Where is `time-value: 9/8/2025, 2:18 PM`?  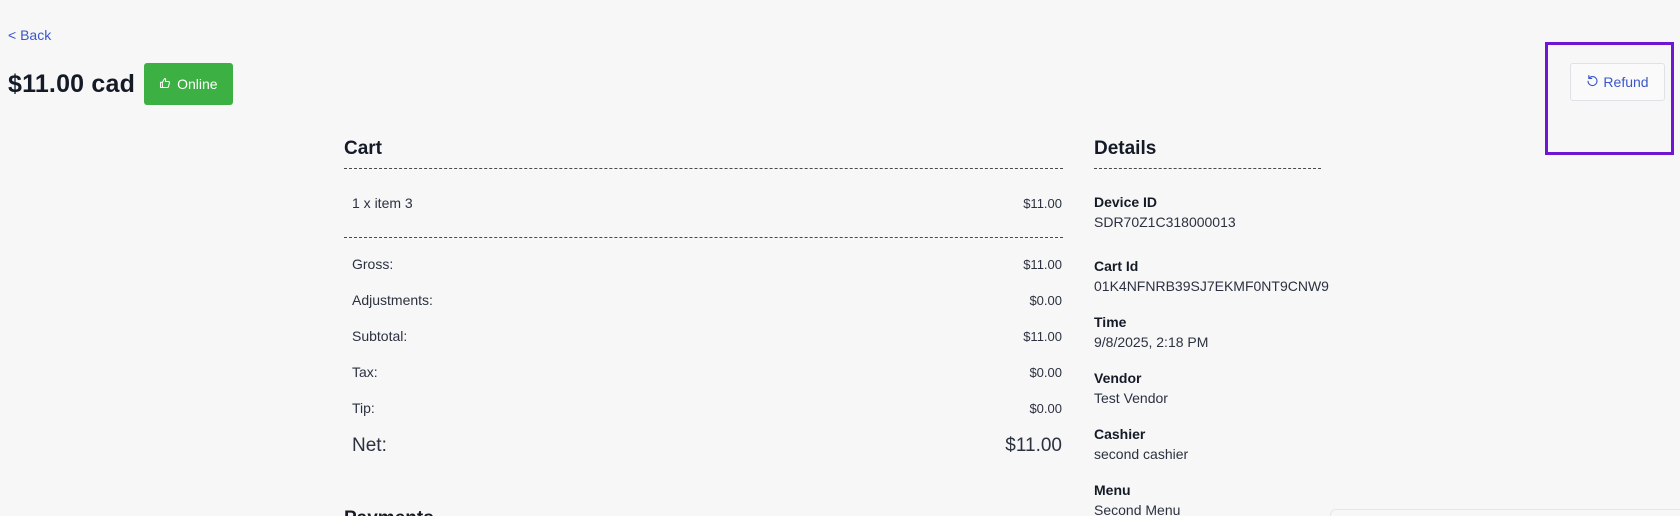
time-value: 9/8/2025, 2:18 PM is located at coordinates (1151, 342).